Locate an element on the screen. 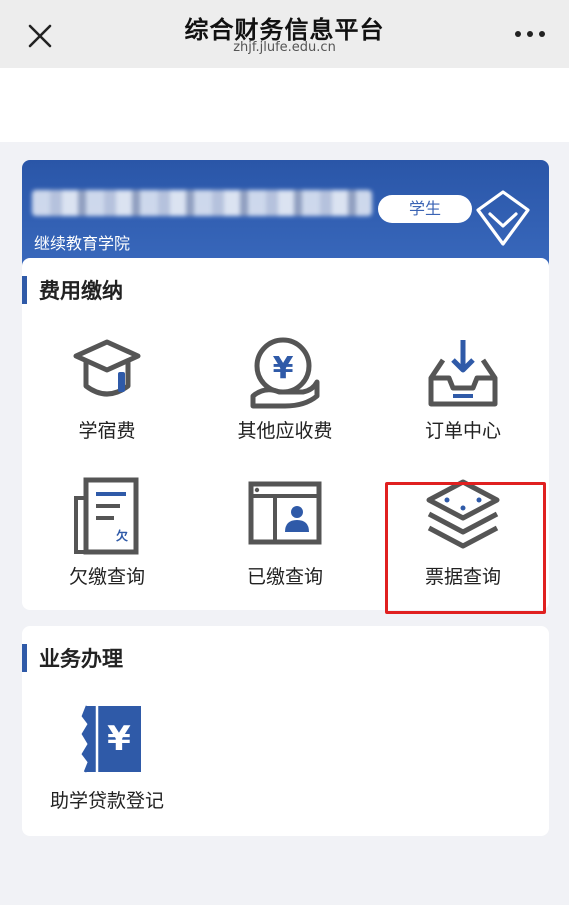  page-url: zhjf.jlufe.edu.cn is located at coordinates (284, 47).